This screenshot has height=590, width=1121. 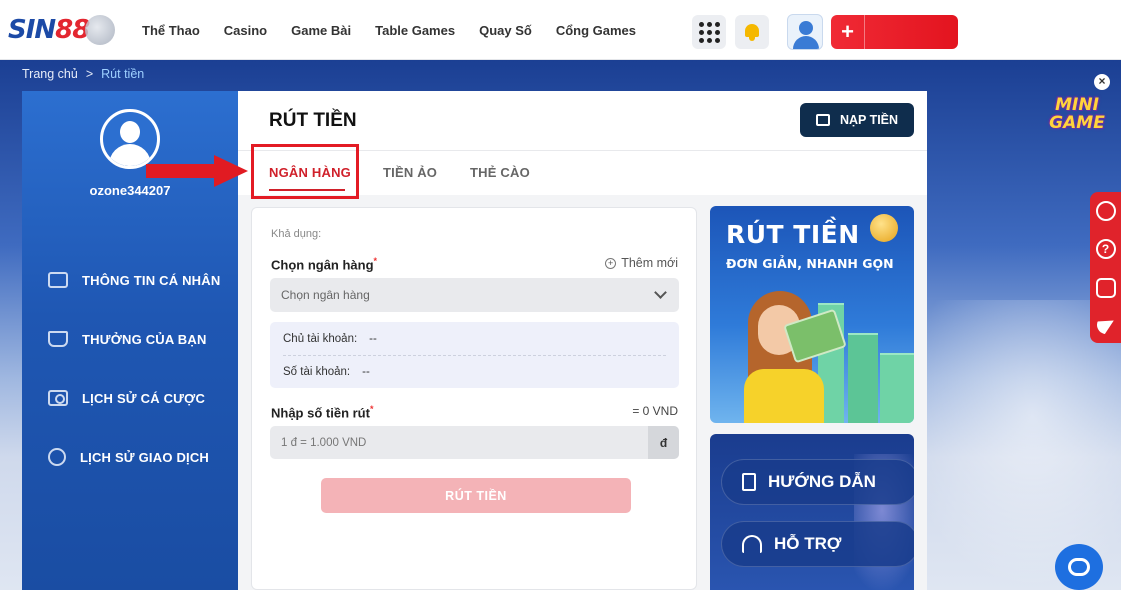 I want to click on sidebar-item-label: THƯỞNG CỦA BẠN, so click(x=144, y=339).